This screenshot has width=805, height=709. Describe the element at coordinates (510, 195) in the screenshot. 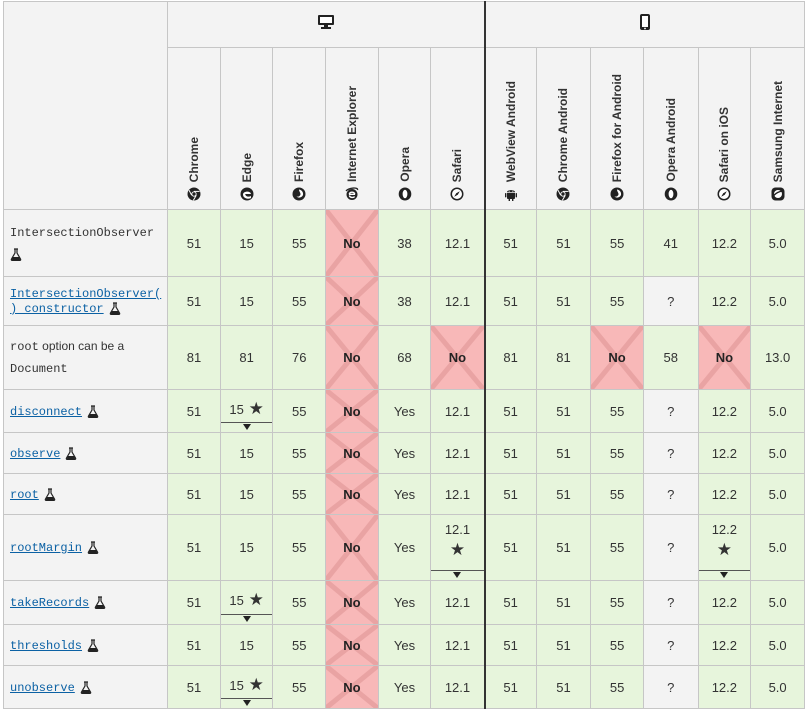

I see `android-icon` at that location.